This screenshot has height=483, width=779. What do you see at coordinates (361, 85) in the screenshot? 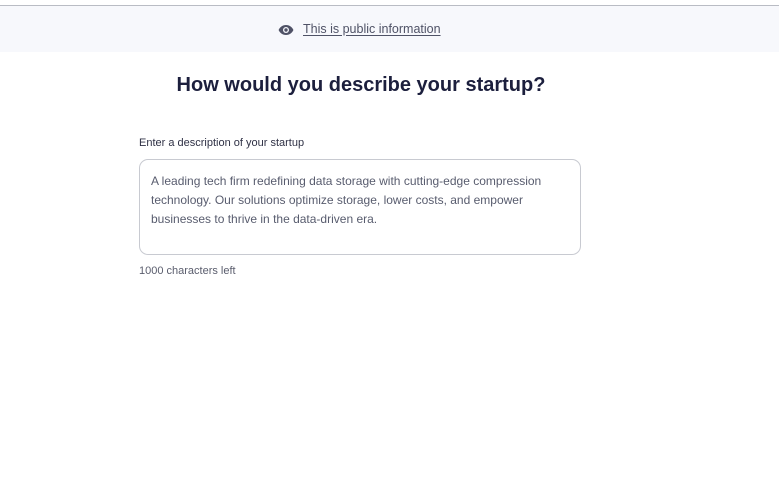
I see `page-title: How would you describe your startup?` at bounding box center [361, 85].